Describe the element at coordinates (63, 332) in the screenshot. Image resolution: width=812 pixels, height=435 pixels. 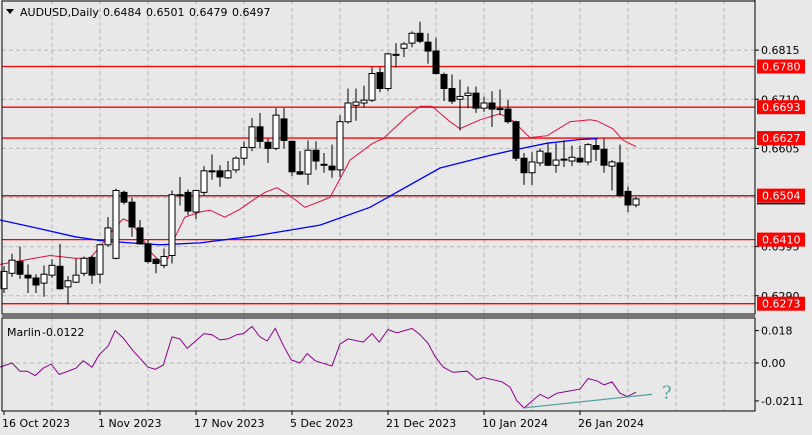
I see `indicator-value: -0.0122` at that location.